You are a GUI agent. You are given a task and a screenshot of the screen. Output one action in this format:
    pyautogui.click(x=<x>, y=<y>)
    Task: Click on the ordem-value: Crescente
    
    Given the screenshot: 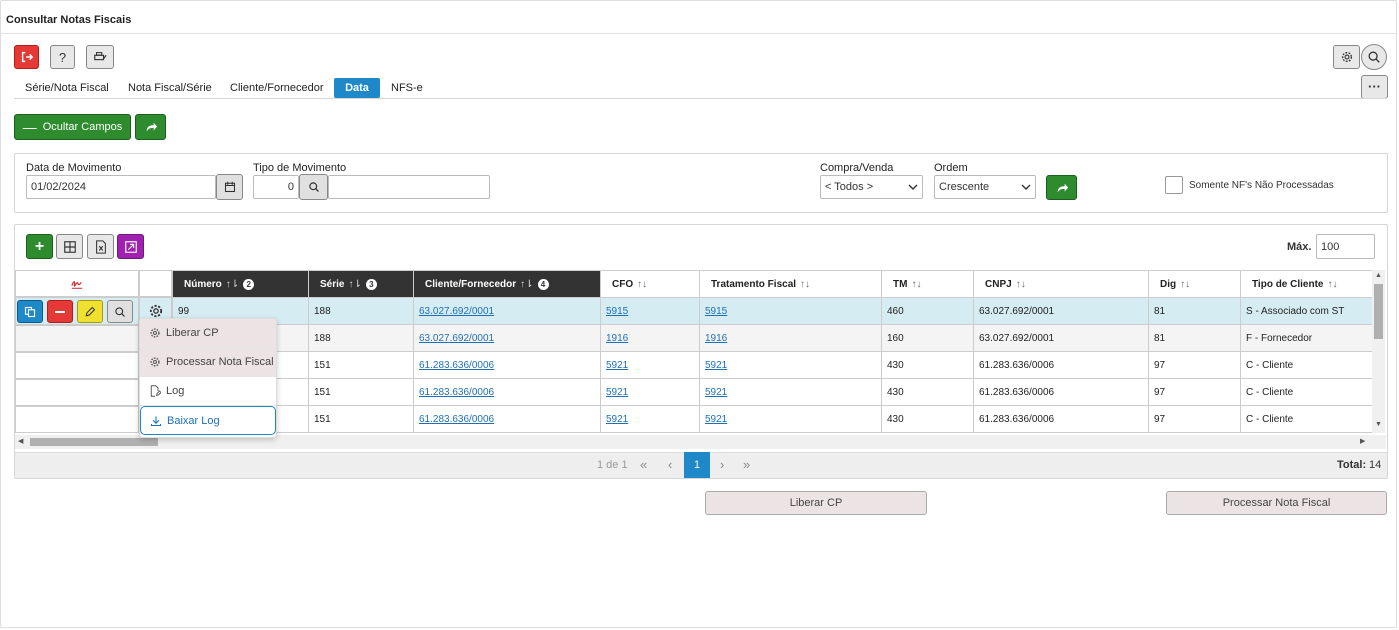 What is the action you would take?
    pyautogui.click(x=964, y=187)
    